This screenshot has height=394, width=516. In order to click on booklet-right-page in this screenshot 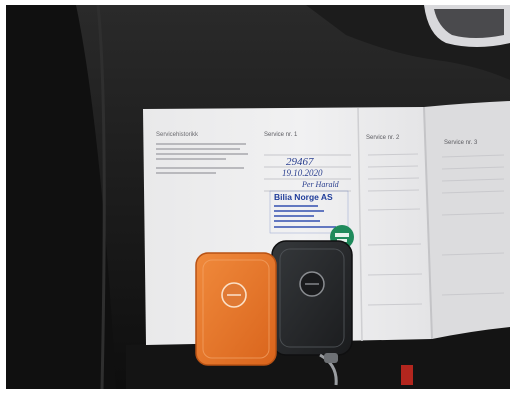, I will do `click(467, 220)`.